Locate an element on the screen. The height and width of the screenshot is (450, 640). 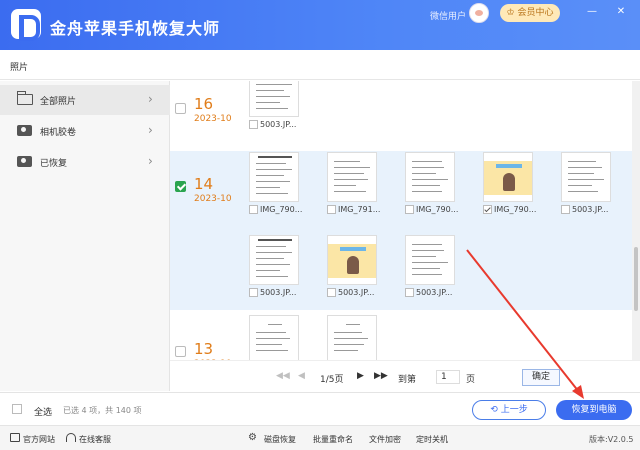
headset-icon is located at coordinates (71, 437).